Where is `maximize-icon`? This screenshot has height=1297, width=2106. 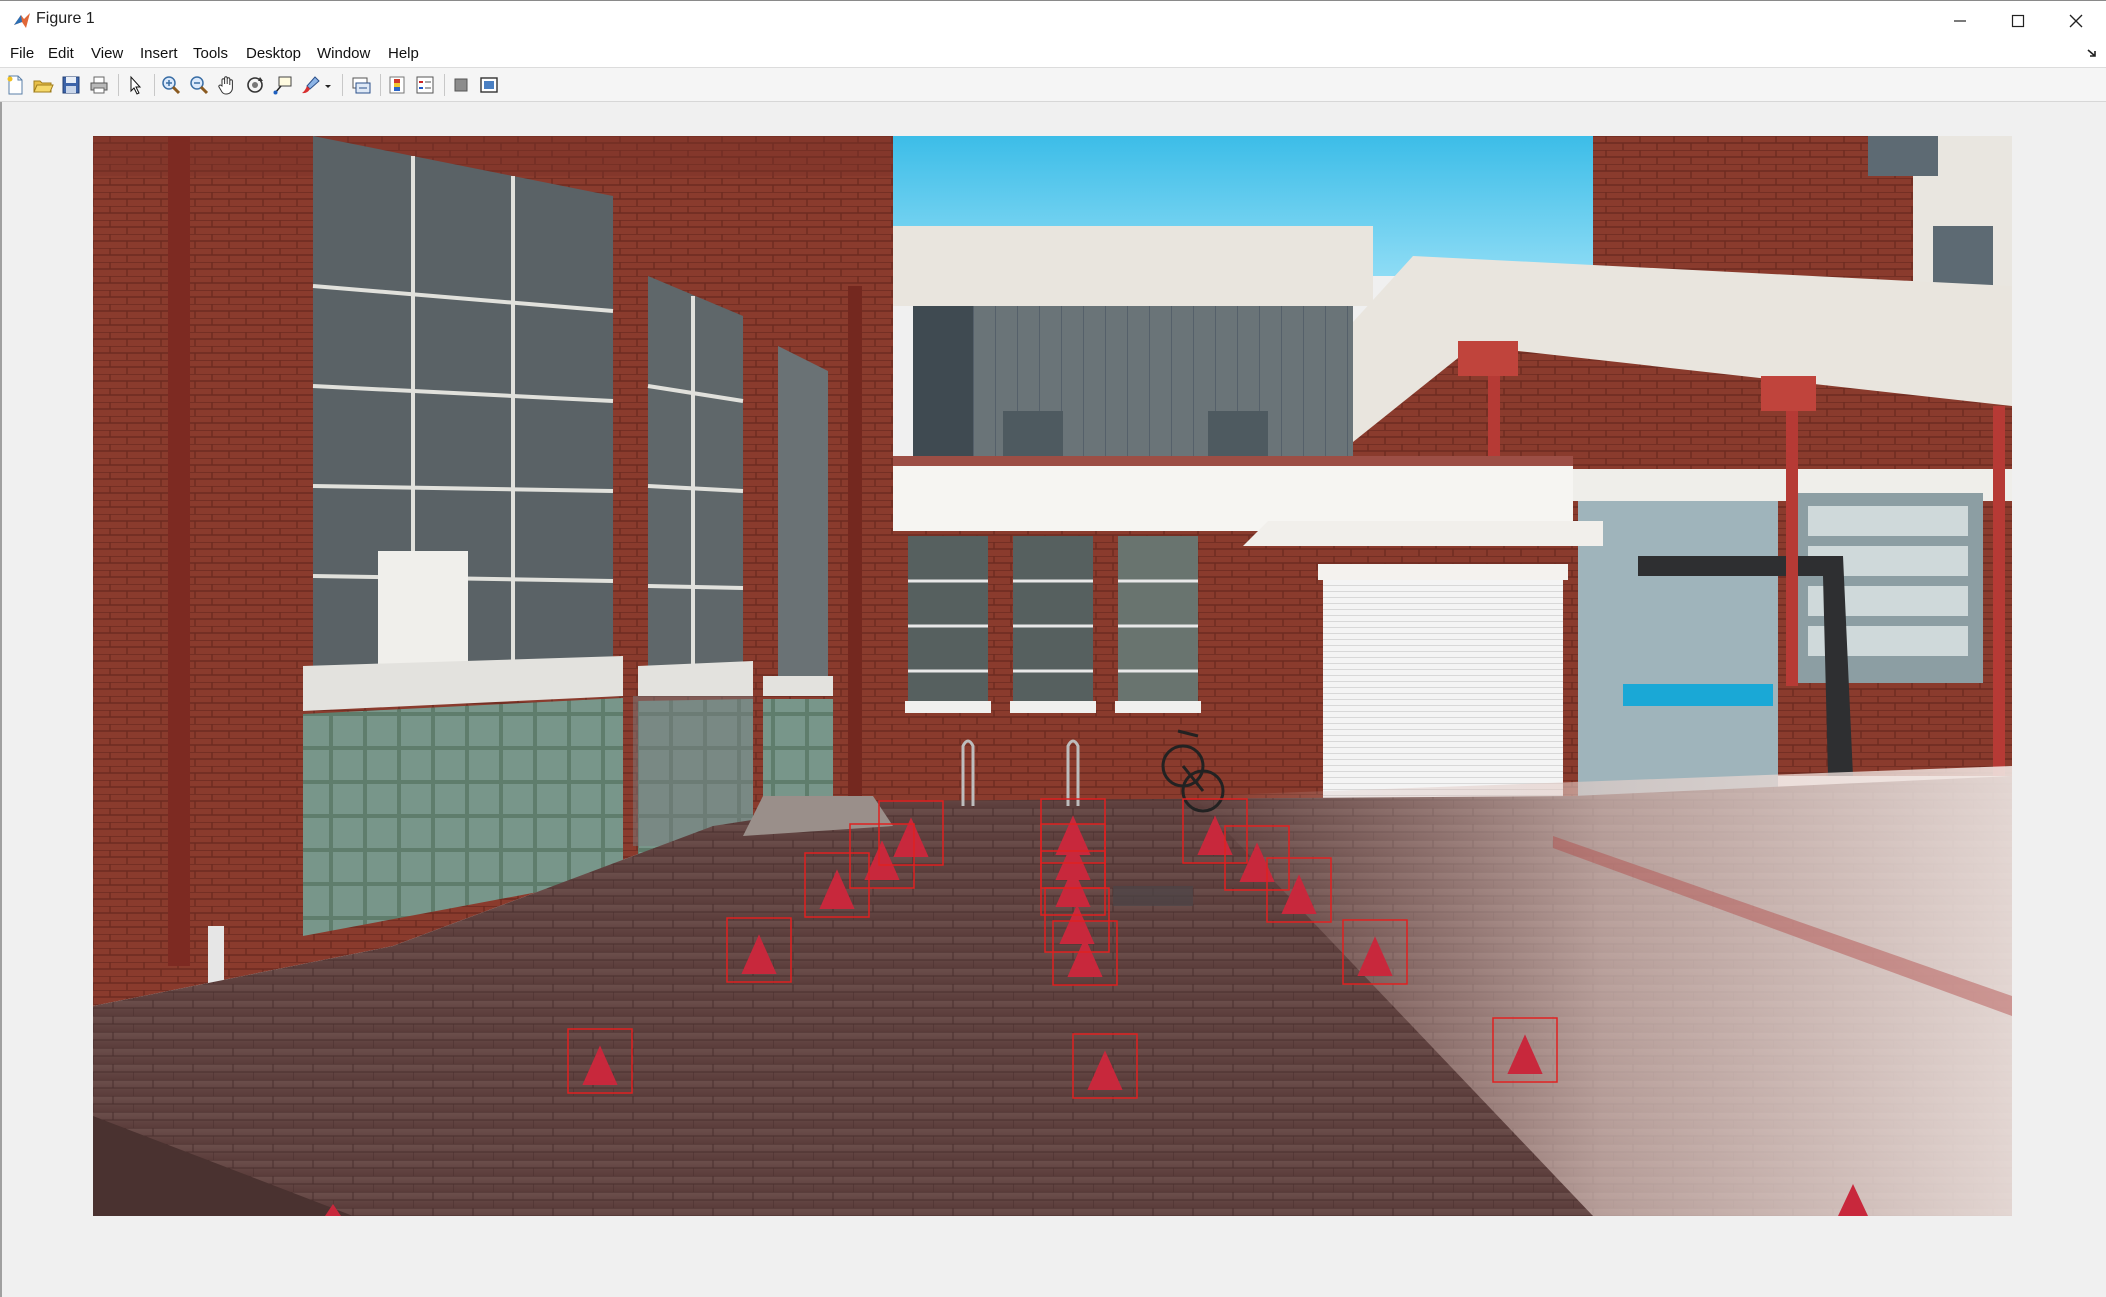 maximize-icon is located at coordinates (2018, 21).